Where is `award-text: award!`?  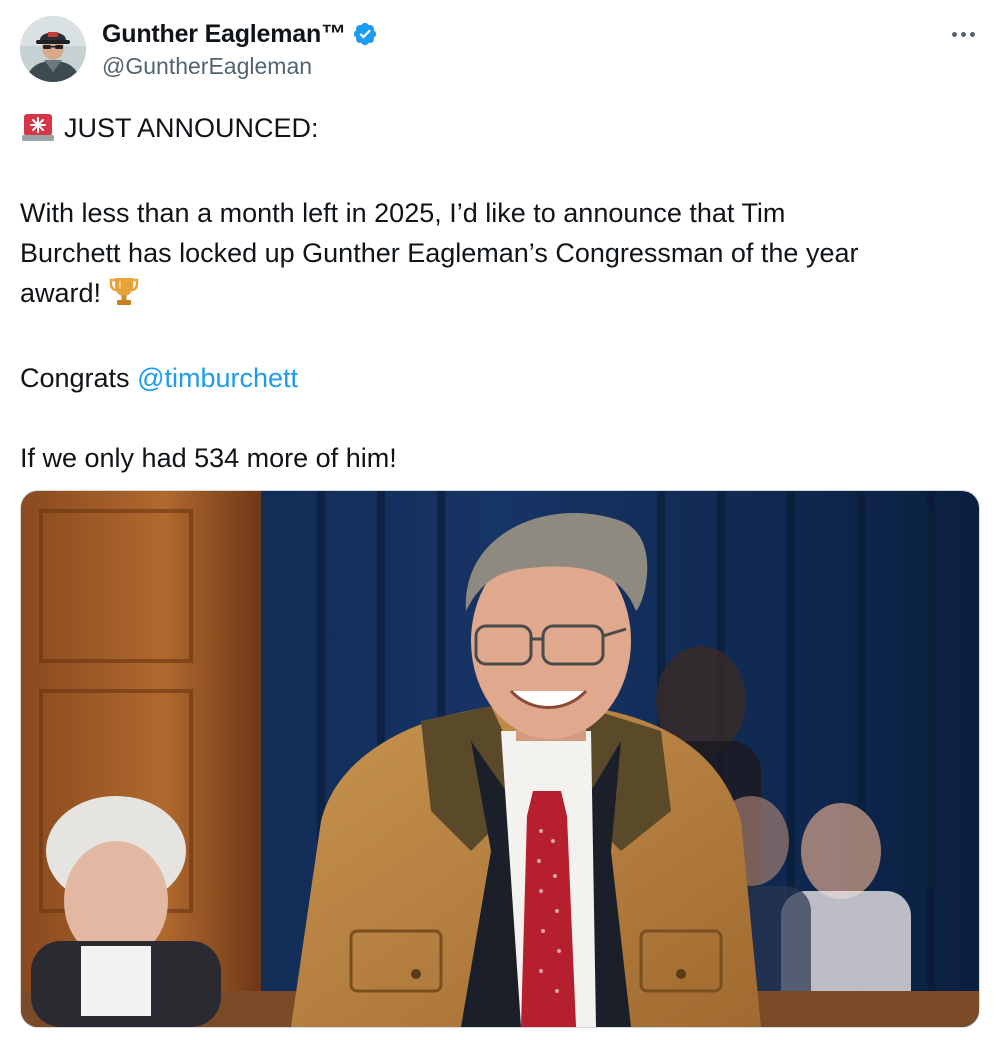
award-text: award! is located at coordinates (61, 293).